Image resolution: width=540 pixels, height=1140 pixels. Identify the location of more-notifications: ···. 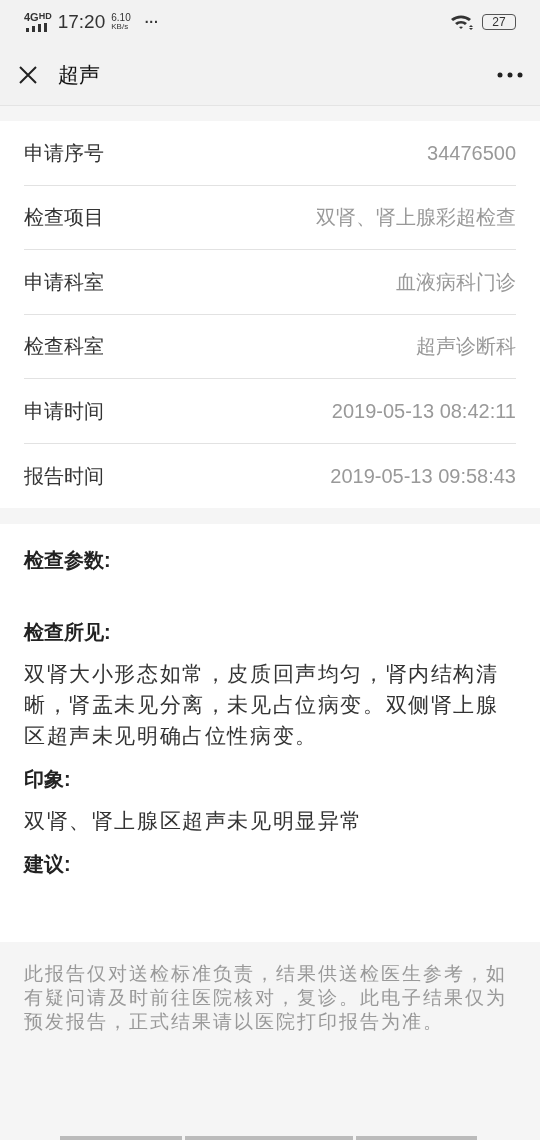
(151, 22).